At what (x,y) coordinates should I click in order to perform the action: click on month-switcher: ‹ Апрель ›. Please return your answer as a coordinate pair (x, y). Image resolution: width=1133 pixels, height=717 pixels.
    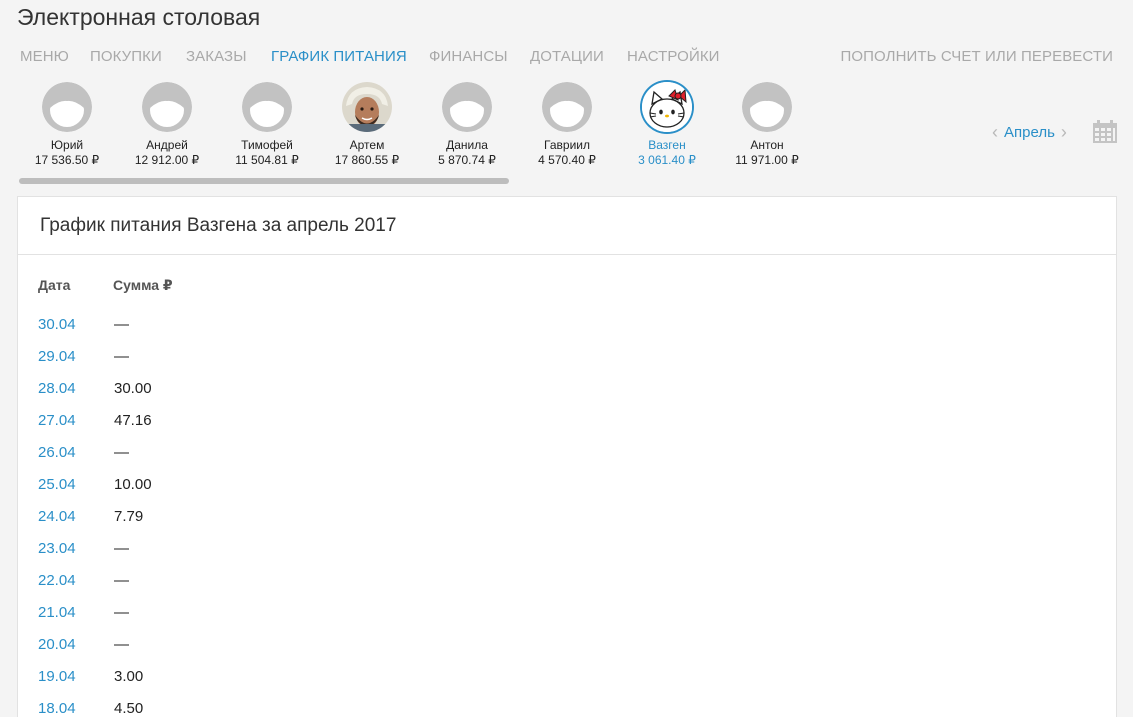
    Looking at the image, I should click on (1029, 132).